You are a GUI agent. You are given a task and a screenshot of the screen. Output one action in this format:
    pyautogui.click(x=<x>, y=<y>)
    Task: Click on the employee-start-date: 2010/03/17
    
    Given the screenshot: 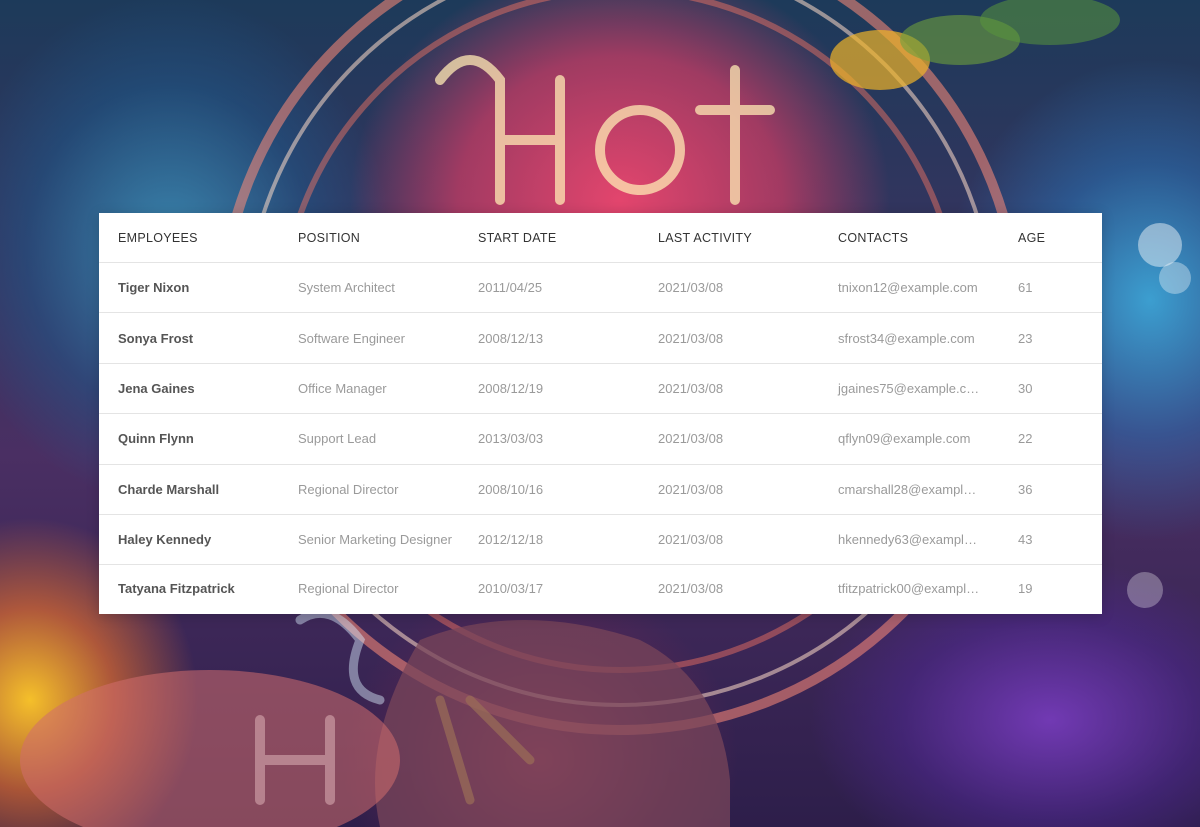 What is the action you would take?
    pyautogui.click(x=511, y=589)
    